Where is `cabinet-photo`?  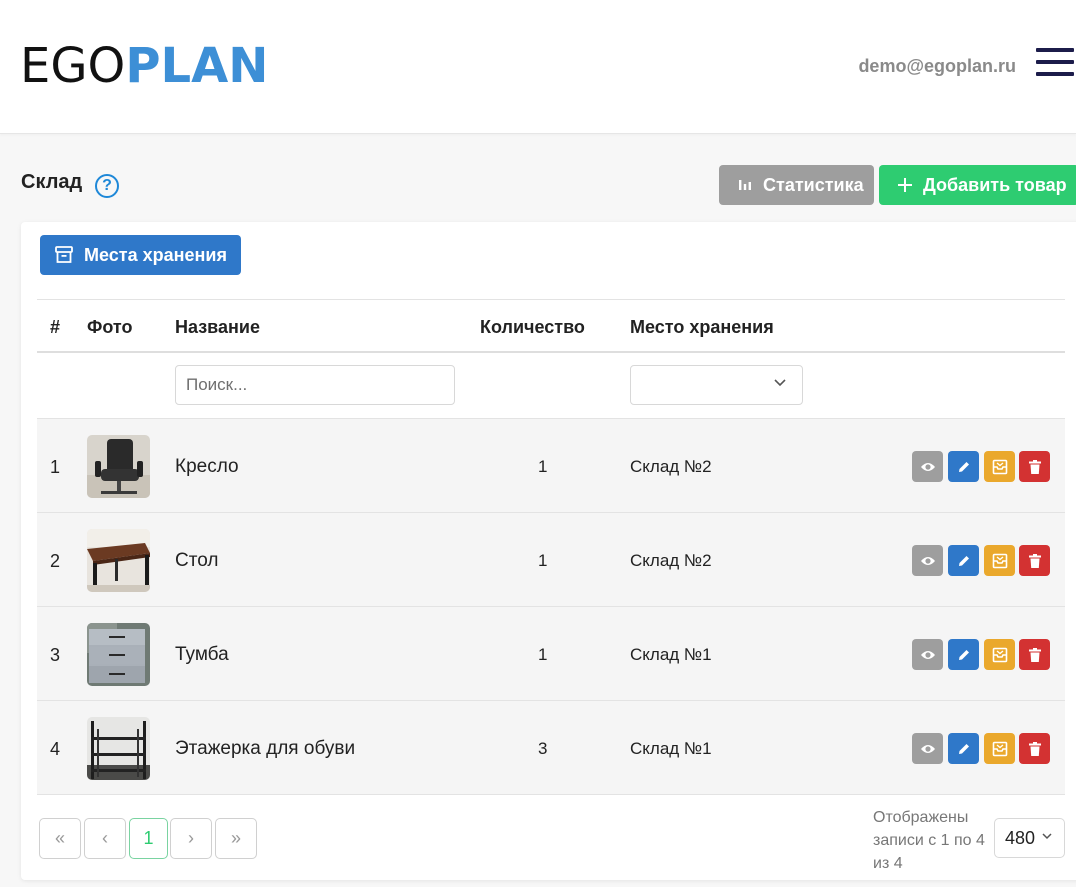
cabinet-photo is located at coordinates (118, 654).